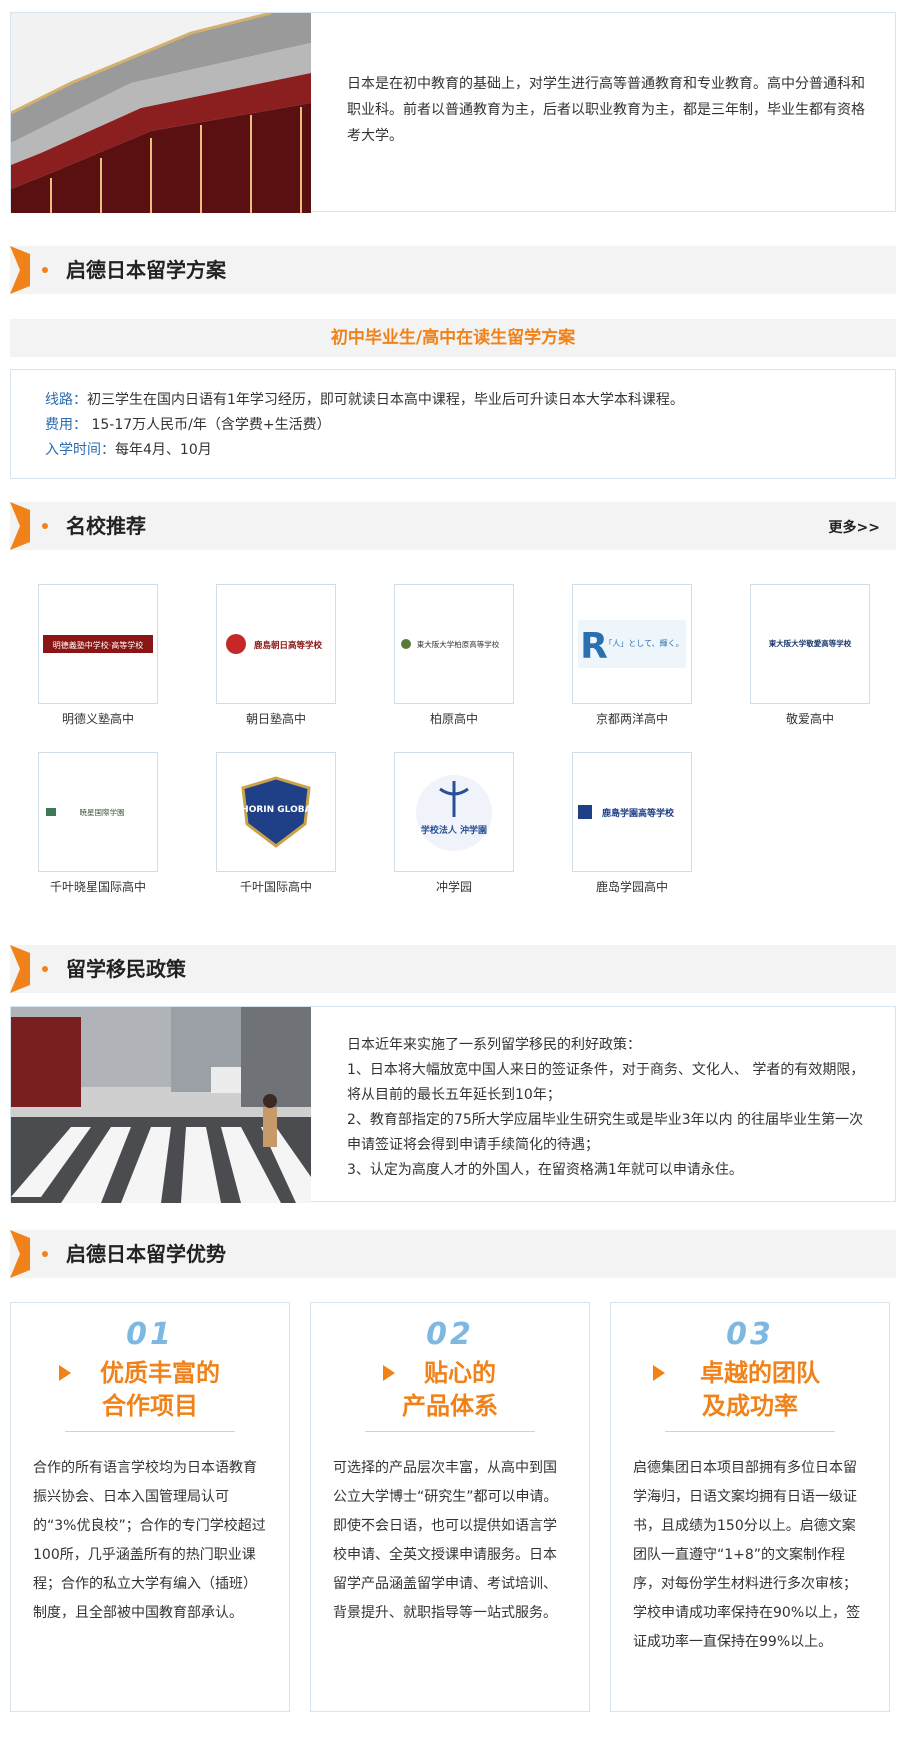 This screenshot has width=900, height=1752. What do you see at coordinates (126, 969) in the screenshot?
I see `section-title-policy: 留学移民政策` at bounding box center [126, 969].